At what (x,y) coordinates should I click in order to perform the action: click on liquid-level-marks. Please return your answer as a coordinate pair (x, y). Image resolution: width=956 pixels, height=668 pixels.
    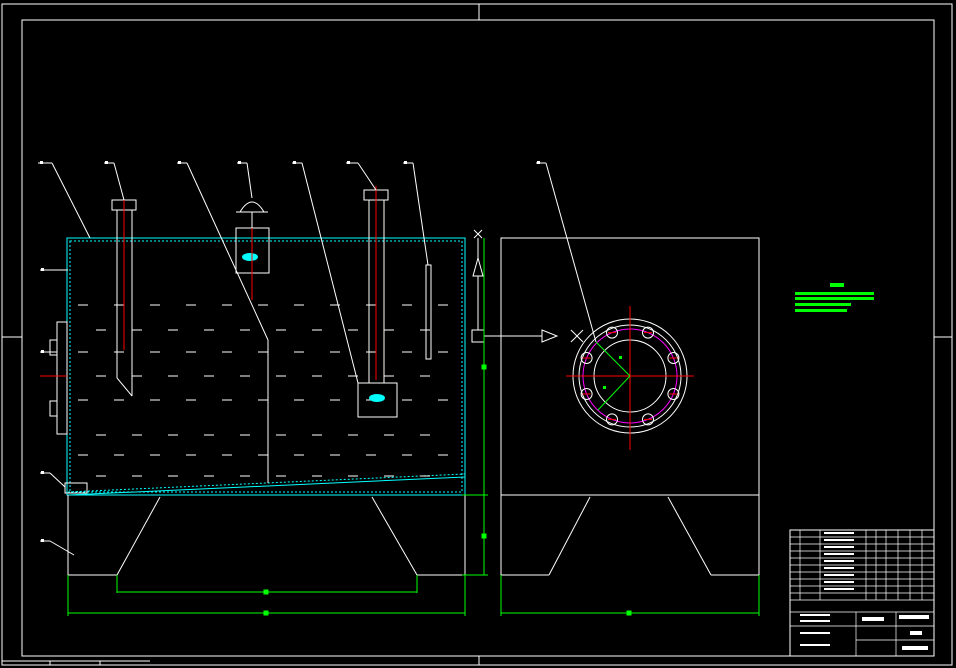
    Looking at the image, I should click on (263, 390).